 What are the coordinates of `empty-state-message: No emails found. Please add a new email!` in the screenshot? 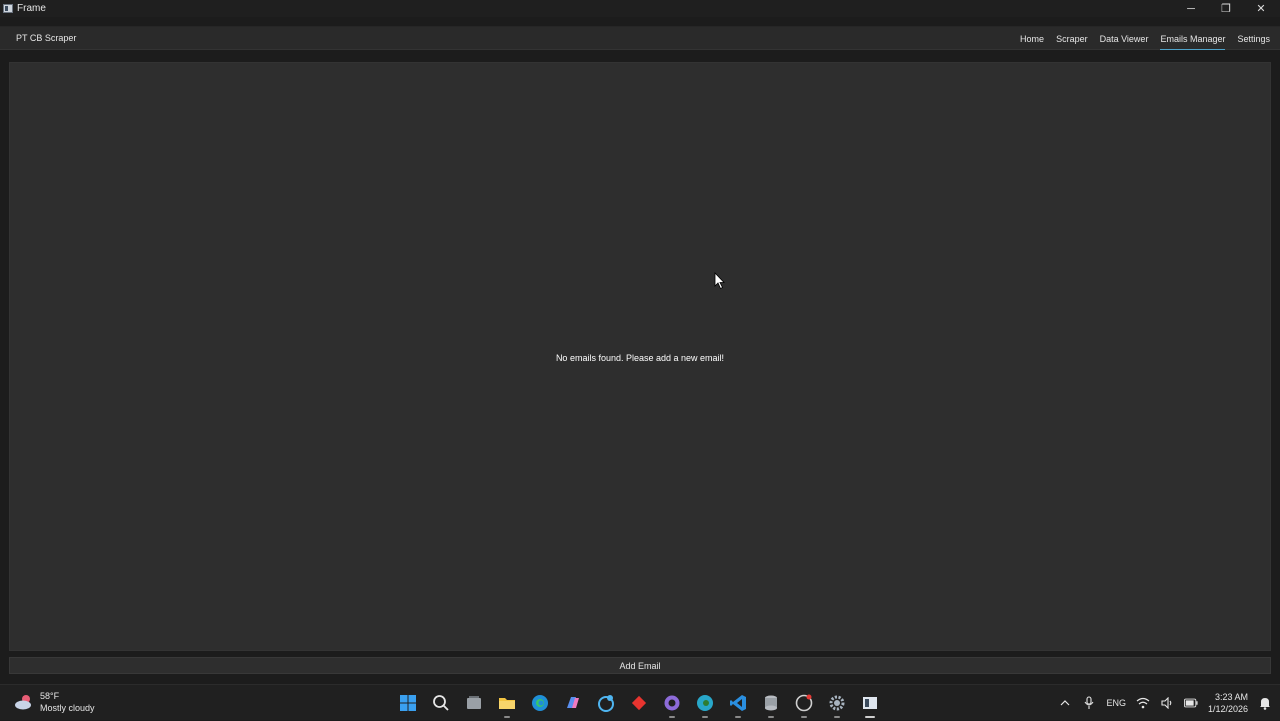 It's located at (640, 358).